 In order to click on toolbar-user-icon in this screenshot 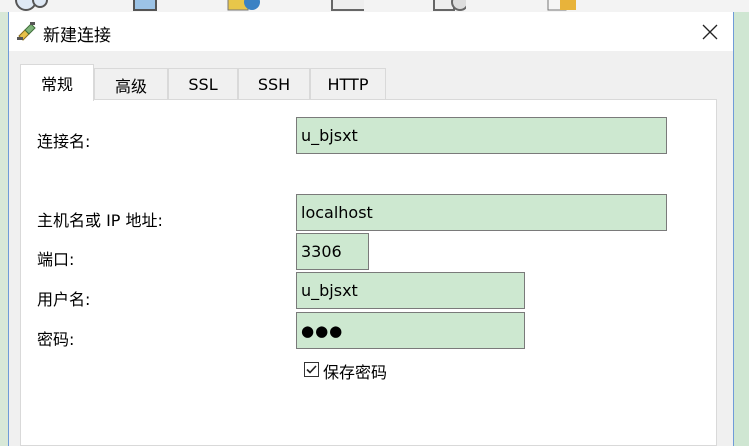, I will do `click(145, 6)`.